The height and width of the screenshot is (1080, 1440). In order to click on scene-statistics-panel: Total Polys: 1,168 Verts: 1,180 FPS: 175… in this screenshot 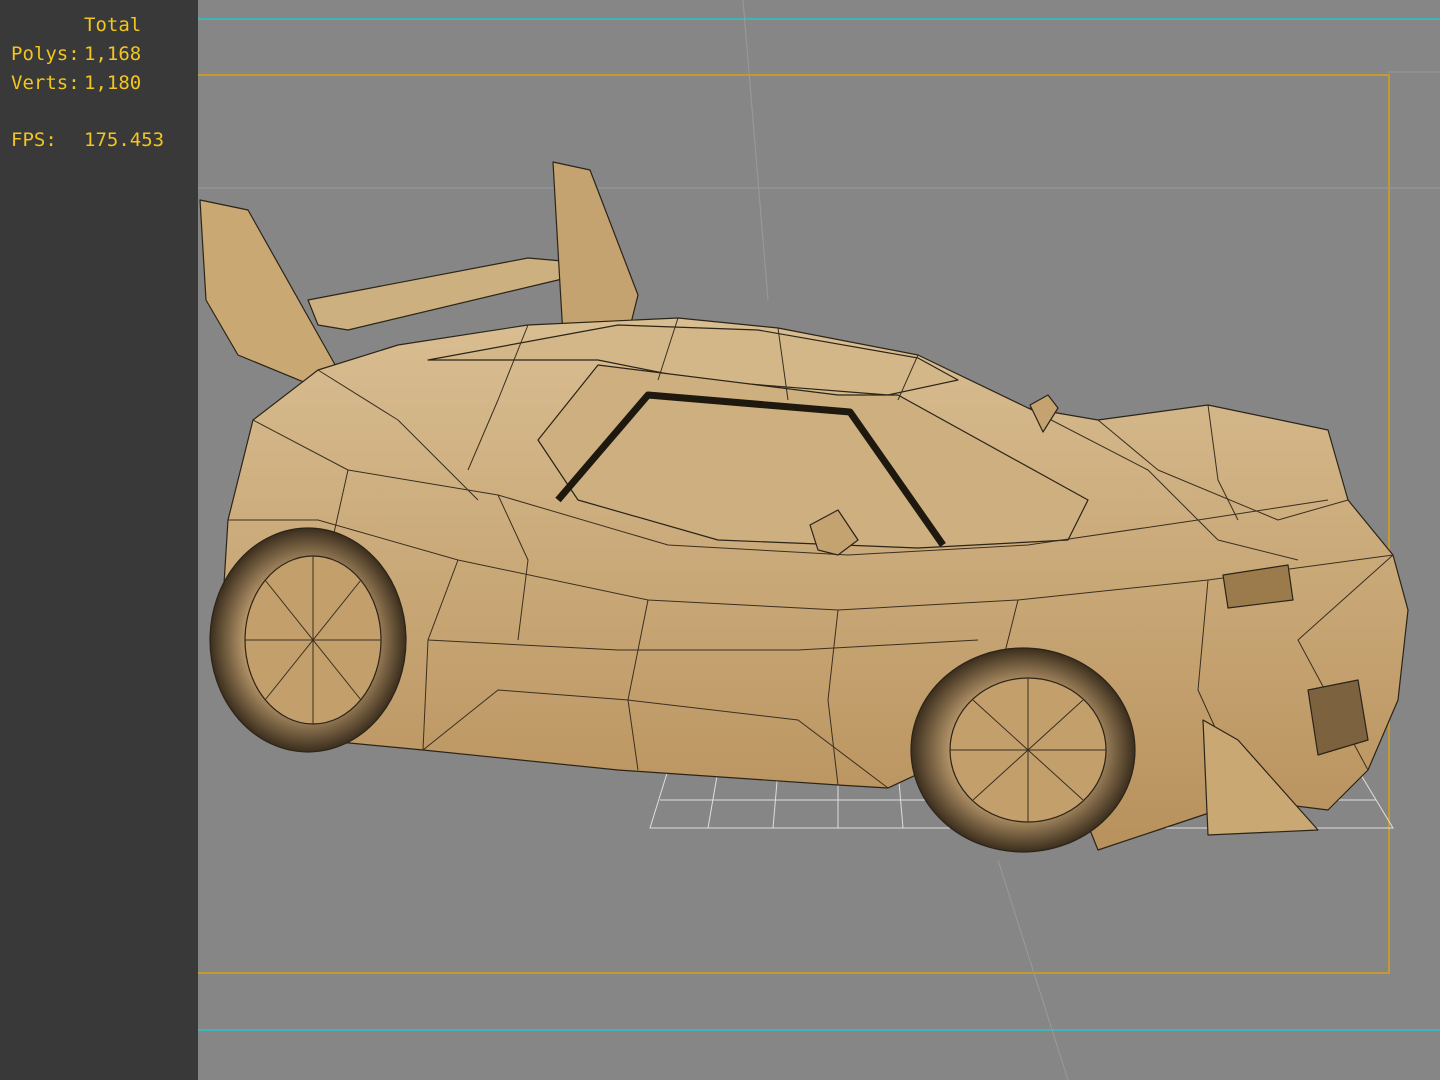, I will do `click(99, 540)`.